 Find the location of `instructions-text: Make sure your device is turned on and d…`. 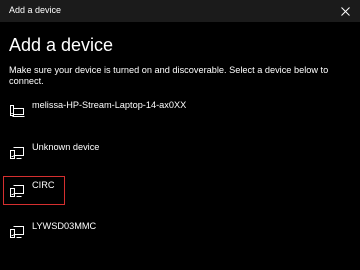

instructions-text: Make sure your device is turned on and d… is located at coordinates (169, 75).